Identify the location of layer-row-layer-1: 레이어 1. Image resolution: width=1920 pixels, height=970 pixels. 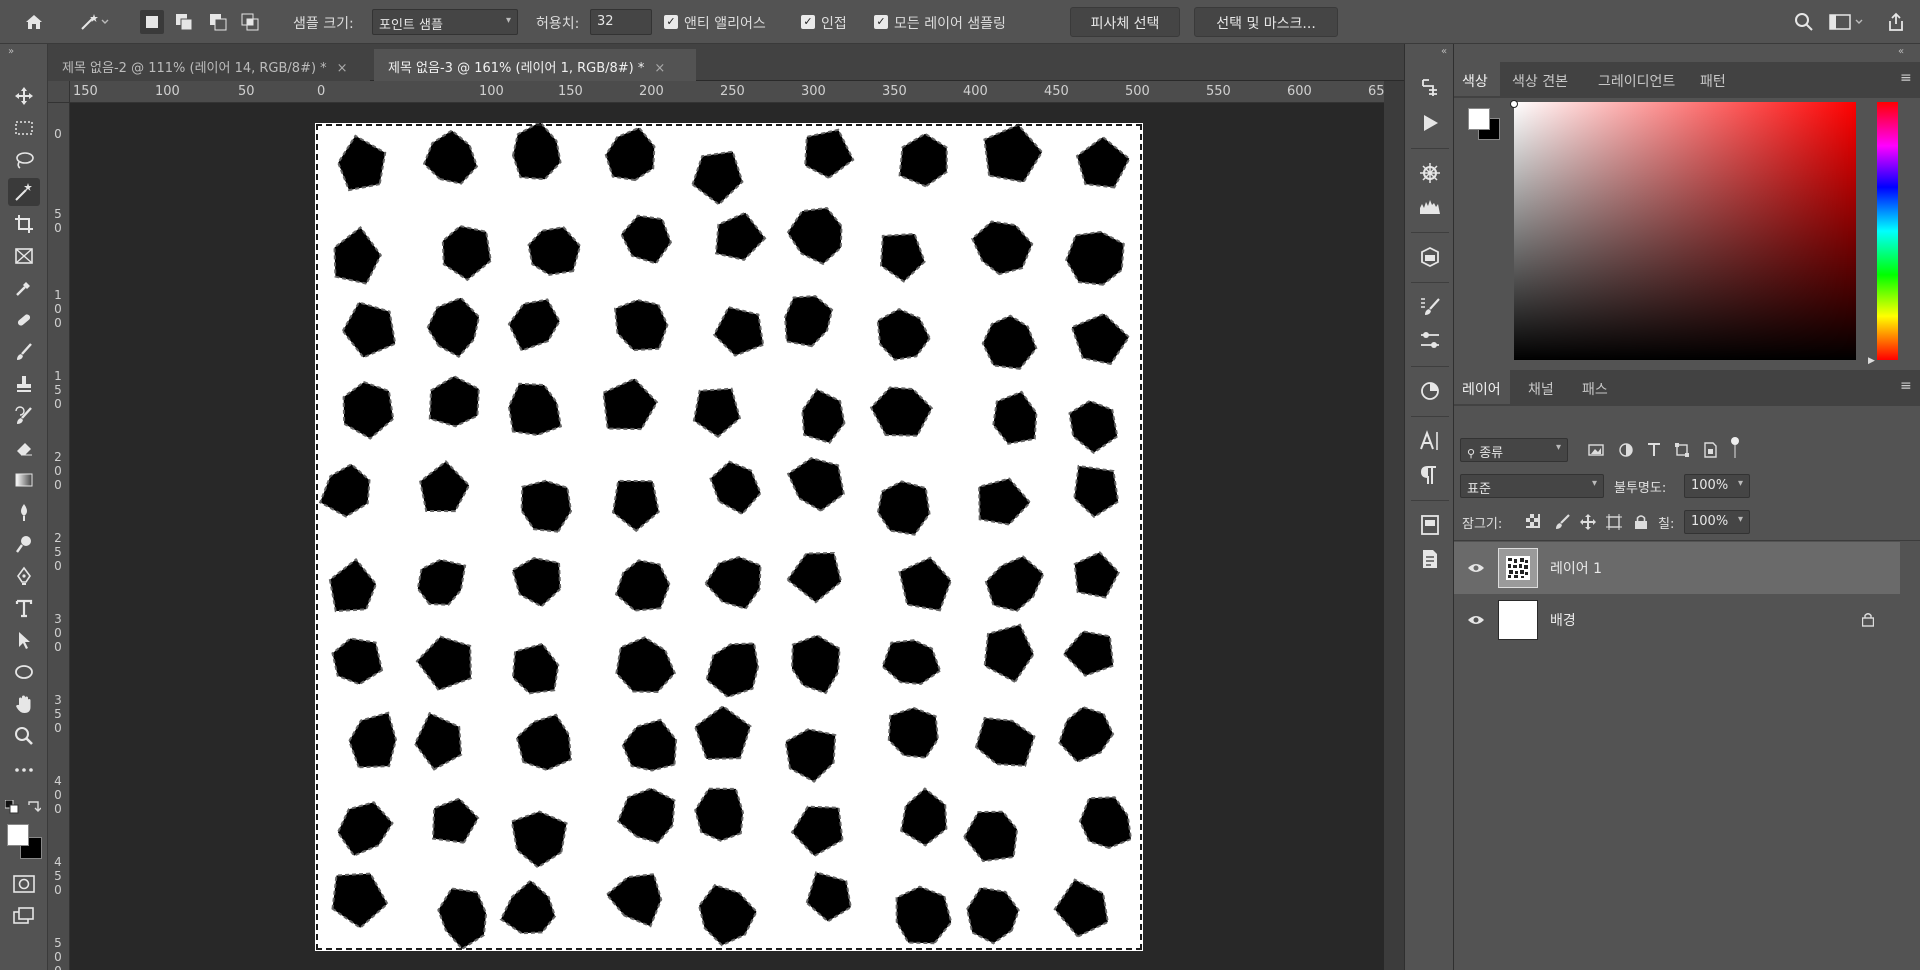
(1677, 568).